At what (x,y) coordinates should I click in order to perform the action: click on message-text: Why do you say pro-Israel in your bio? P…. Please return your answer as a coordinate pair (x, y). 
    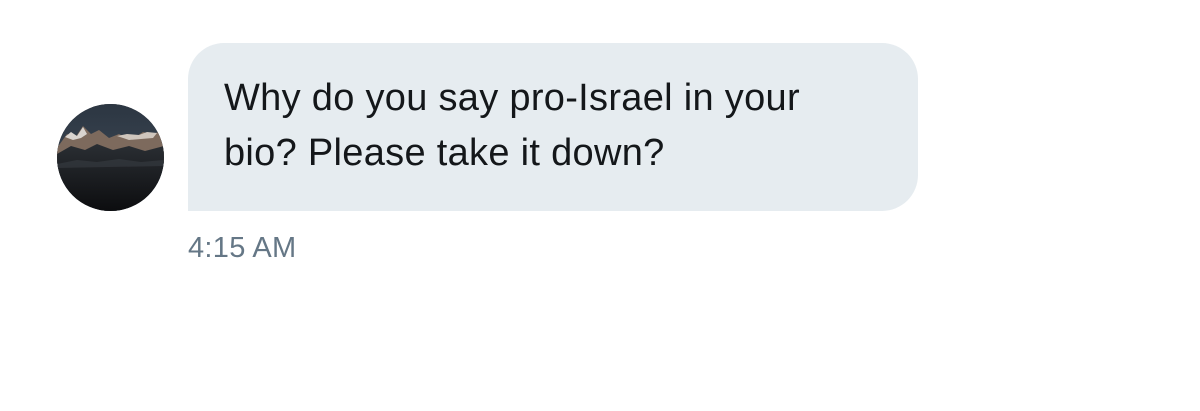
    Looking at the image, I should click on (512, 125).